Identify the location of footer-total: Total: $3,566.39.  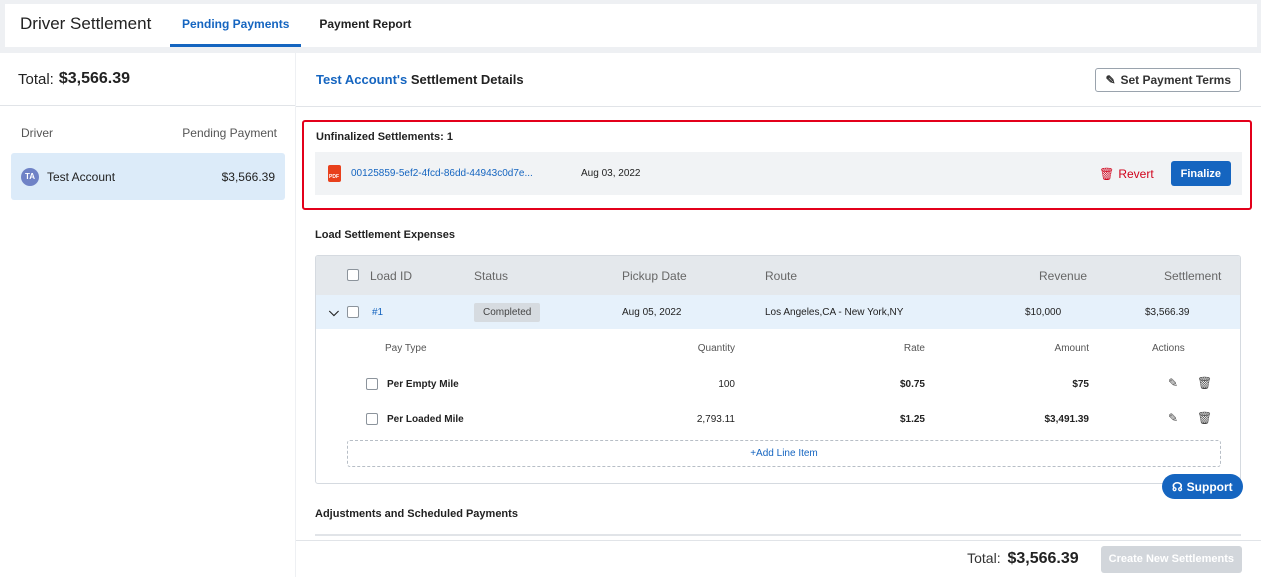
(1023, 559).